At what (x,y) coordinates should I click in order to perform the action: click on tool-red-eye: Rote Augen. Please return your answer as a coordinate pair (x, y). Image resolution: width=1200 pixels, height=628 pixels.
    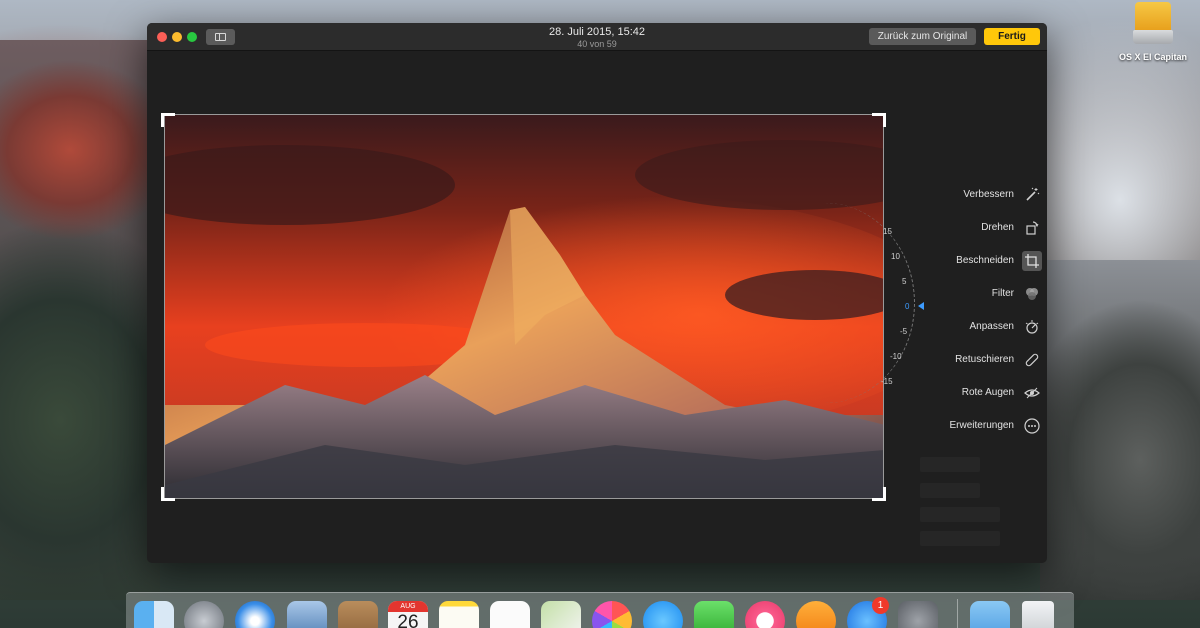
    Looking at the image, I should click on (979, 392).